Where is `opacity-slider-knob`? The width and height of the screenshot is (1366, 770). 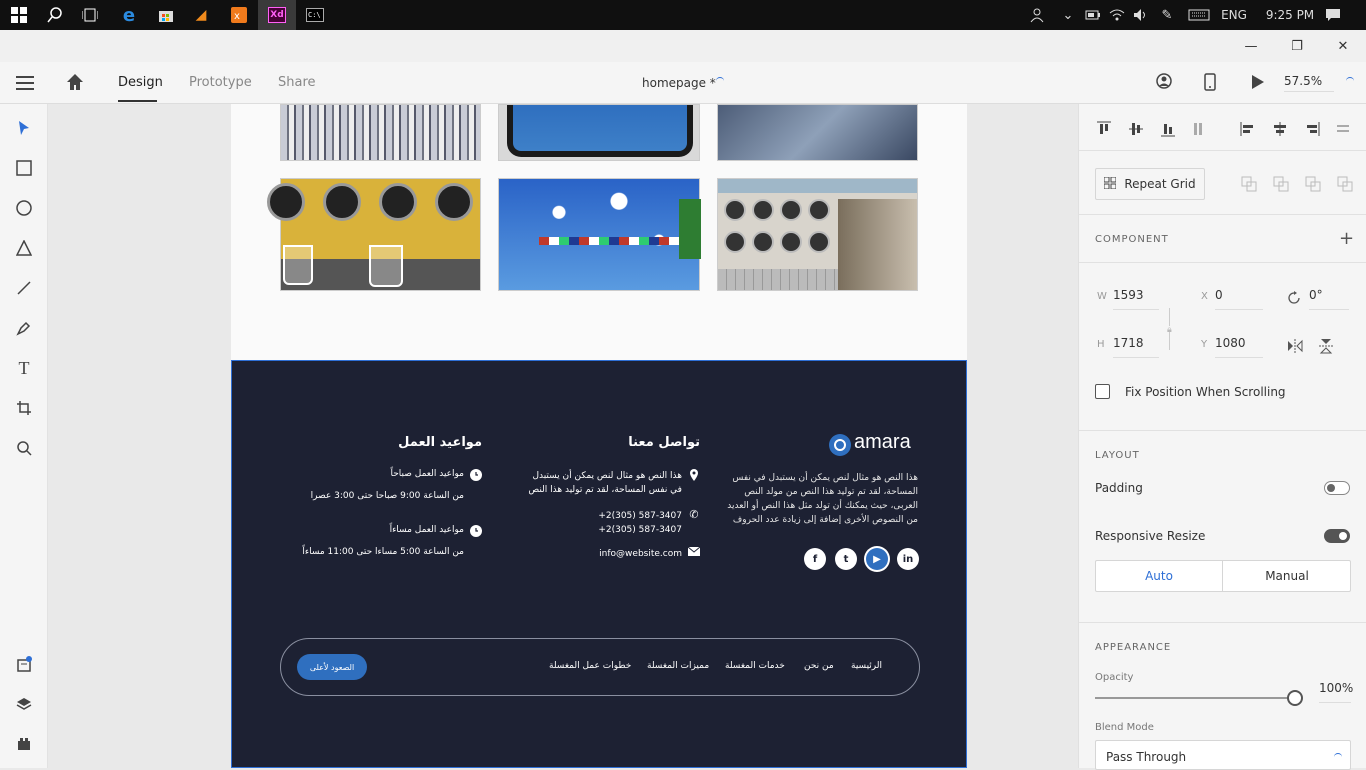 opacity-slider-knob is located at coordinates (1295, 698).